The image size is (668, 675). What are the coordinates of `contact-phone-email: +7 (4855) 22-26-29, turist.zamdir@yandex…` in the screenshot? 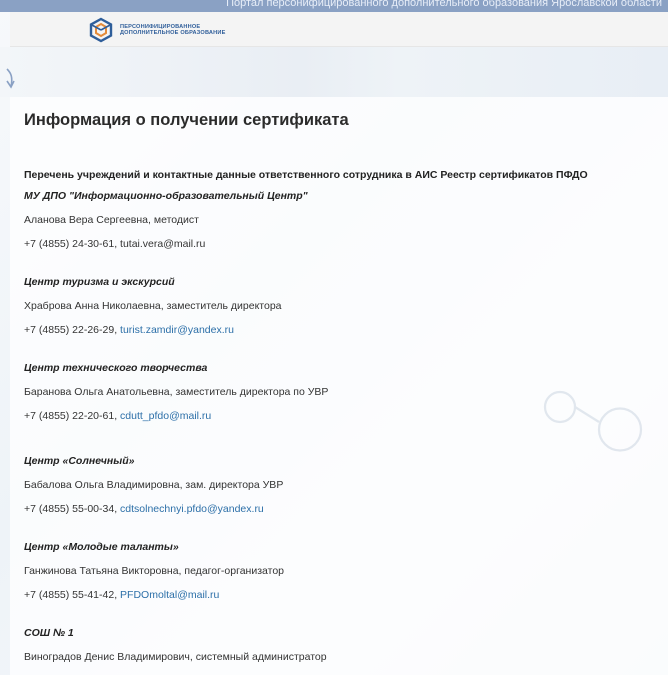 It's located at (344, 333).